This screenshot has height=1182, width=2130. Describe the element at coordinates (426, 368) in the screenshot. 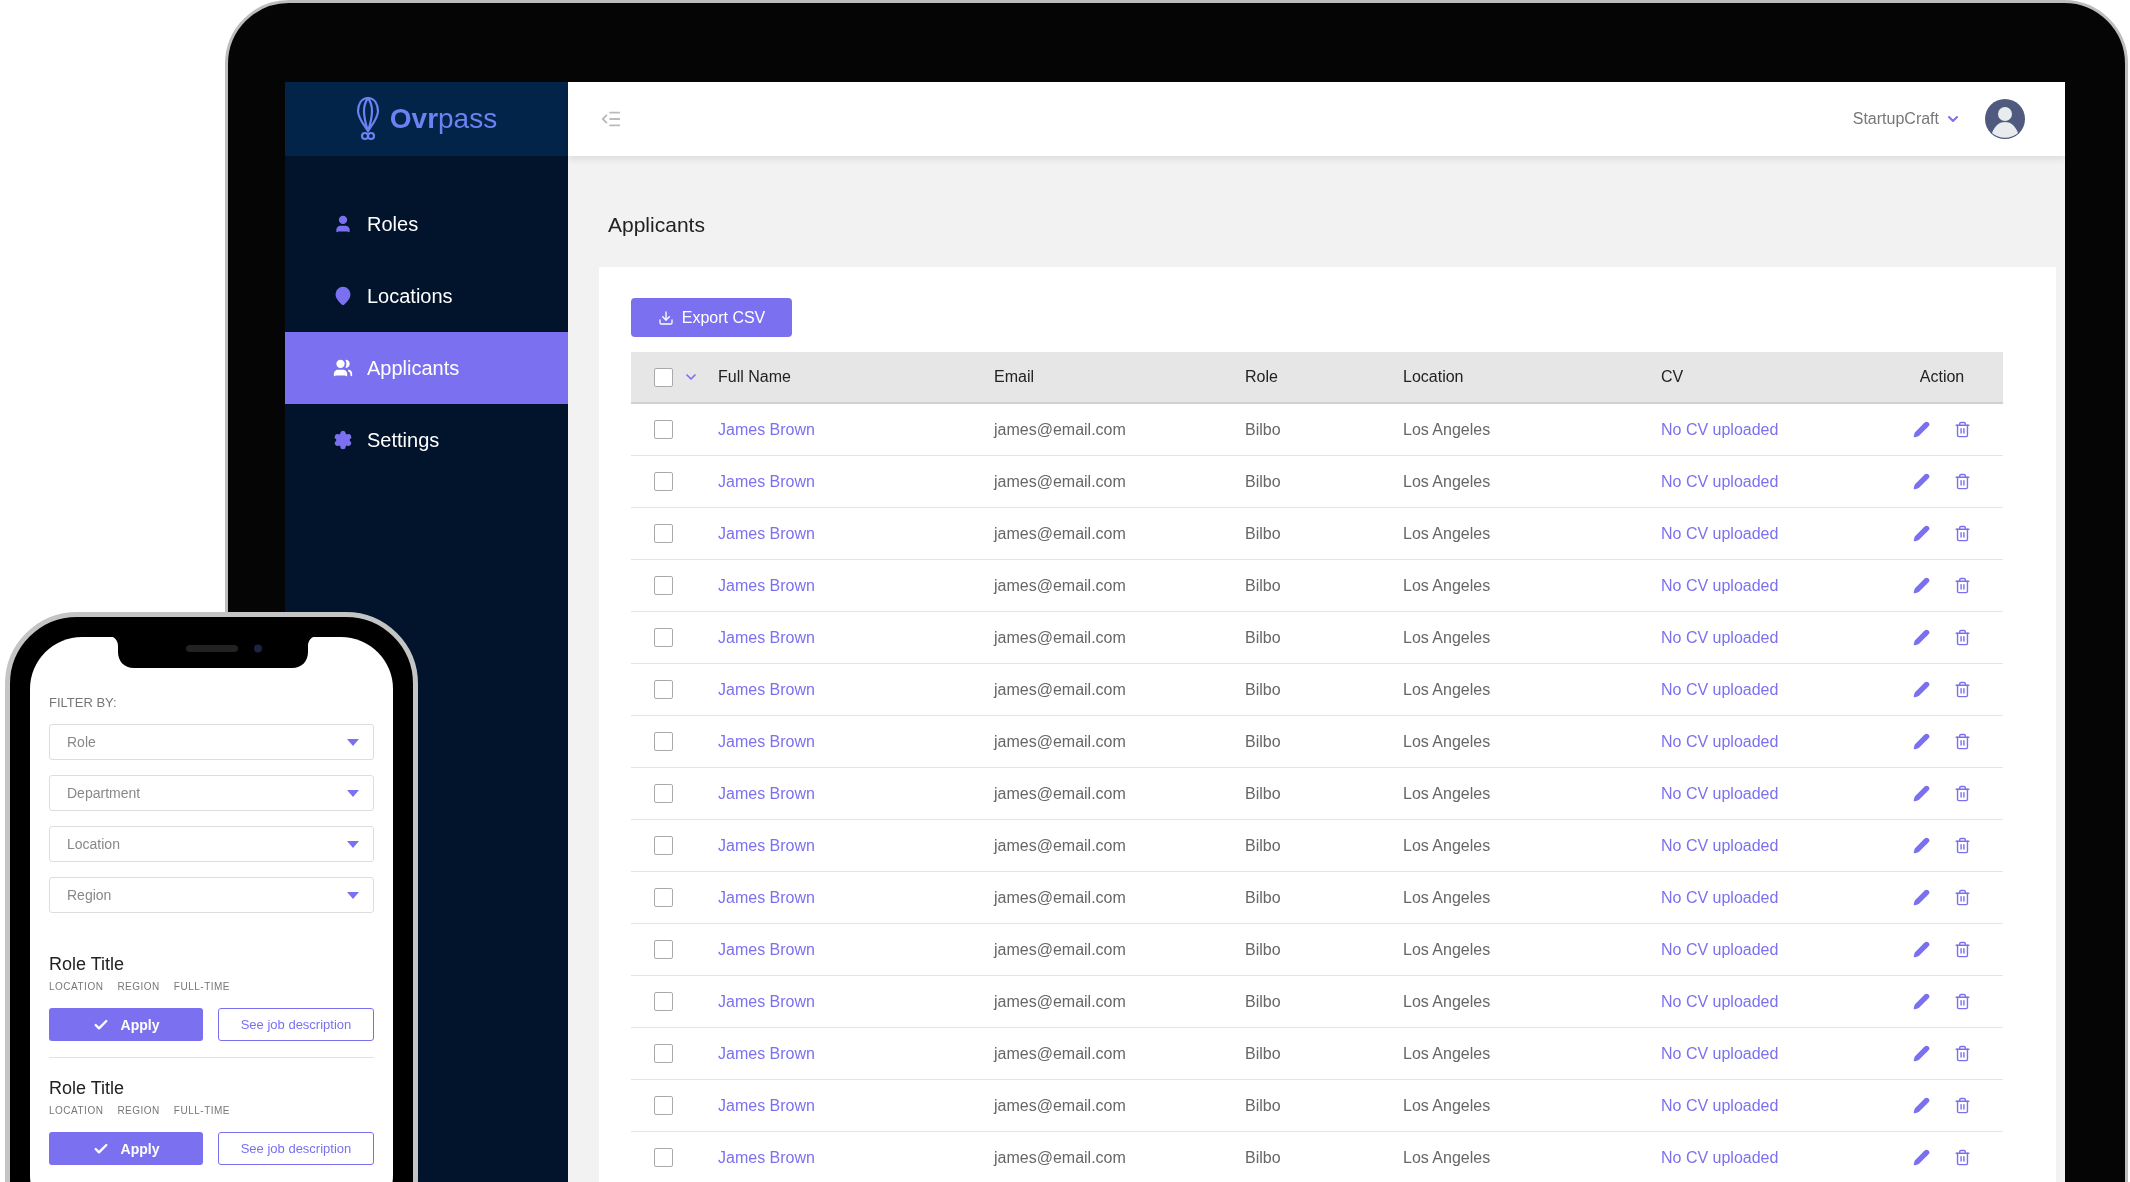

I see `sidebar-item: Applicants` at that location.